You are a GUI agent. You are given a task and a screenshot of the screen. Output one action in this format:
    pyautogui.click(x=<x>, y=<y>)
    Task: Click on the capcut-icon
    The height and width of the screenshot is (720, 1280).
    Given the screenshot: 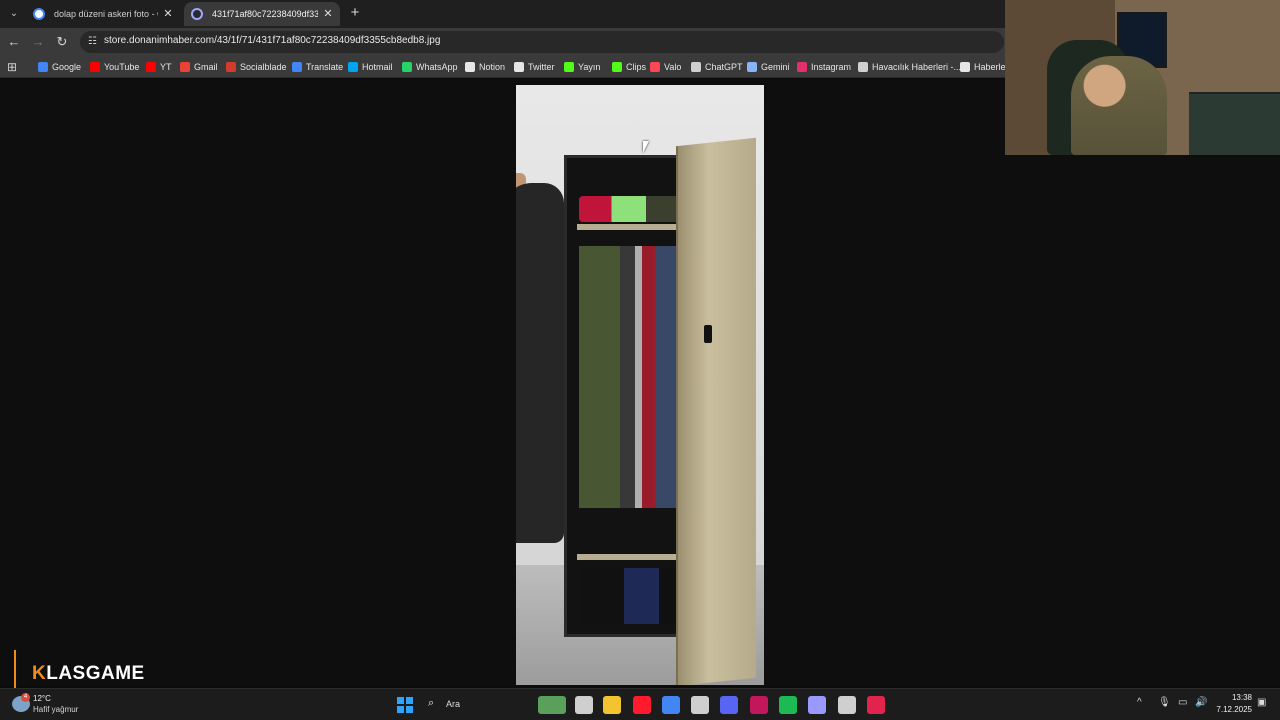 What is the action you would take?
    pyautogui.click(x=759, y=705)
    